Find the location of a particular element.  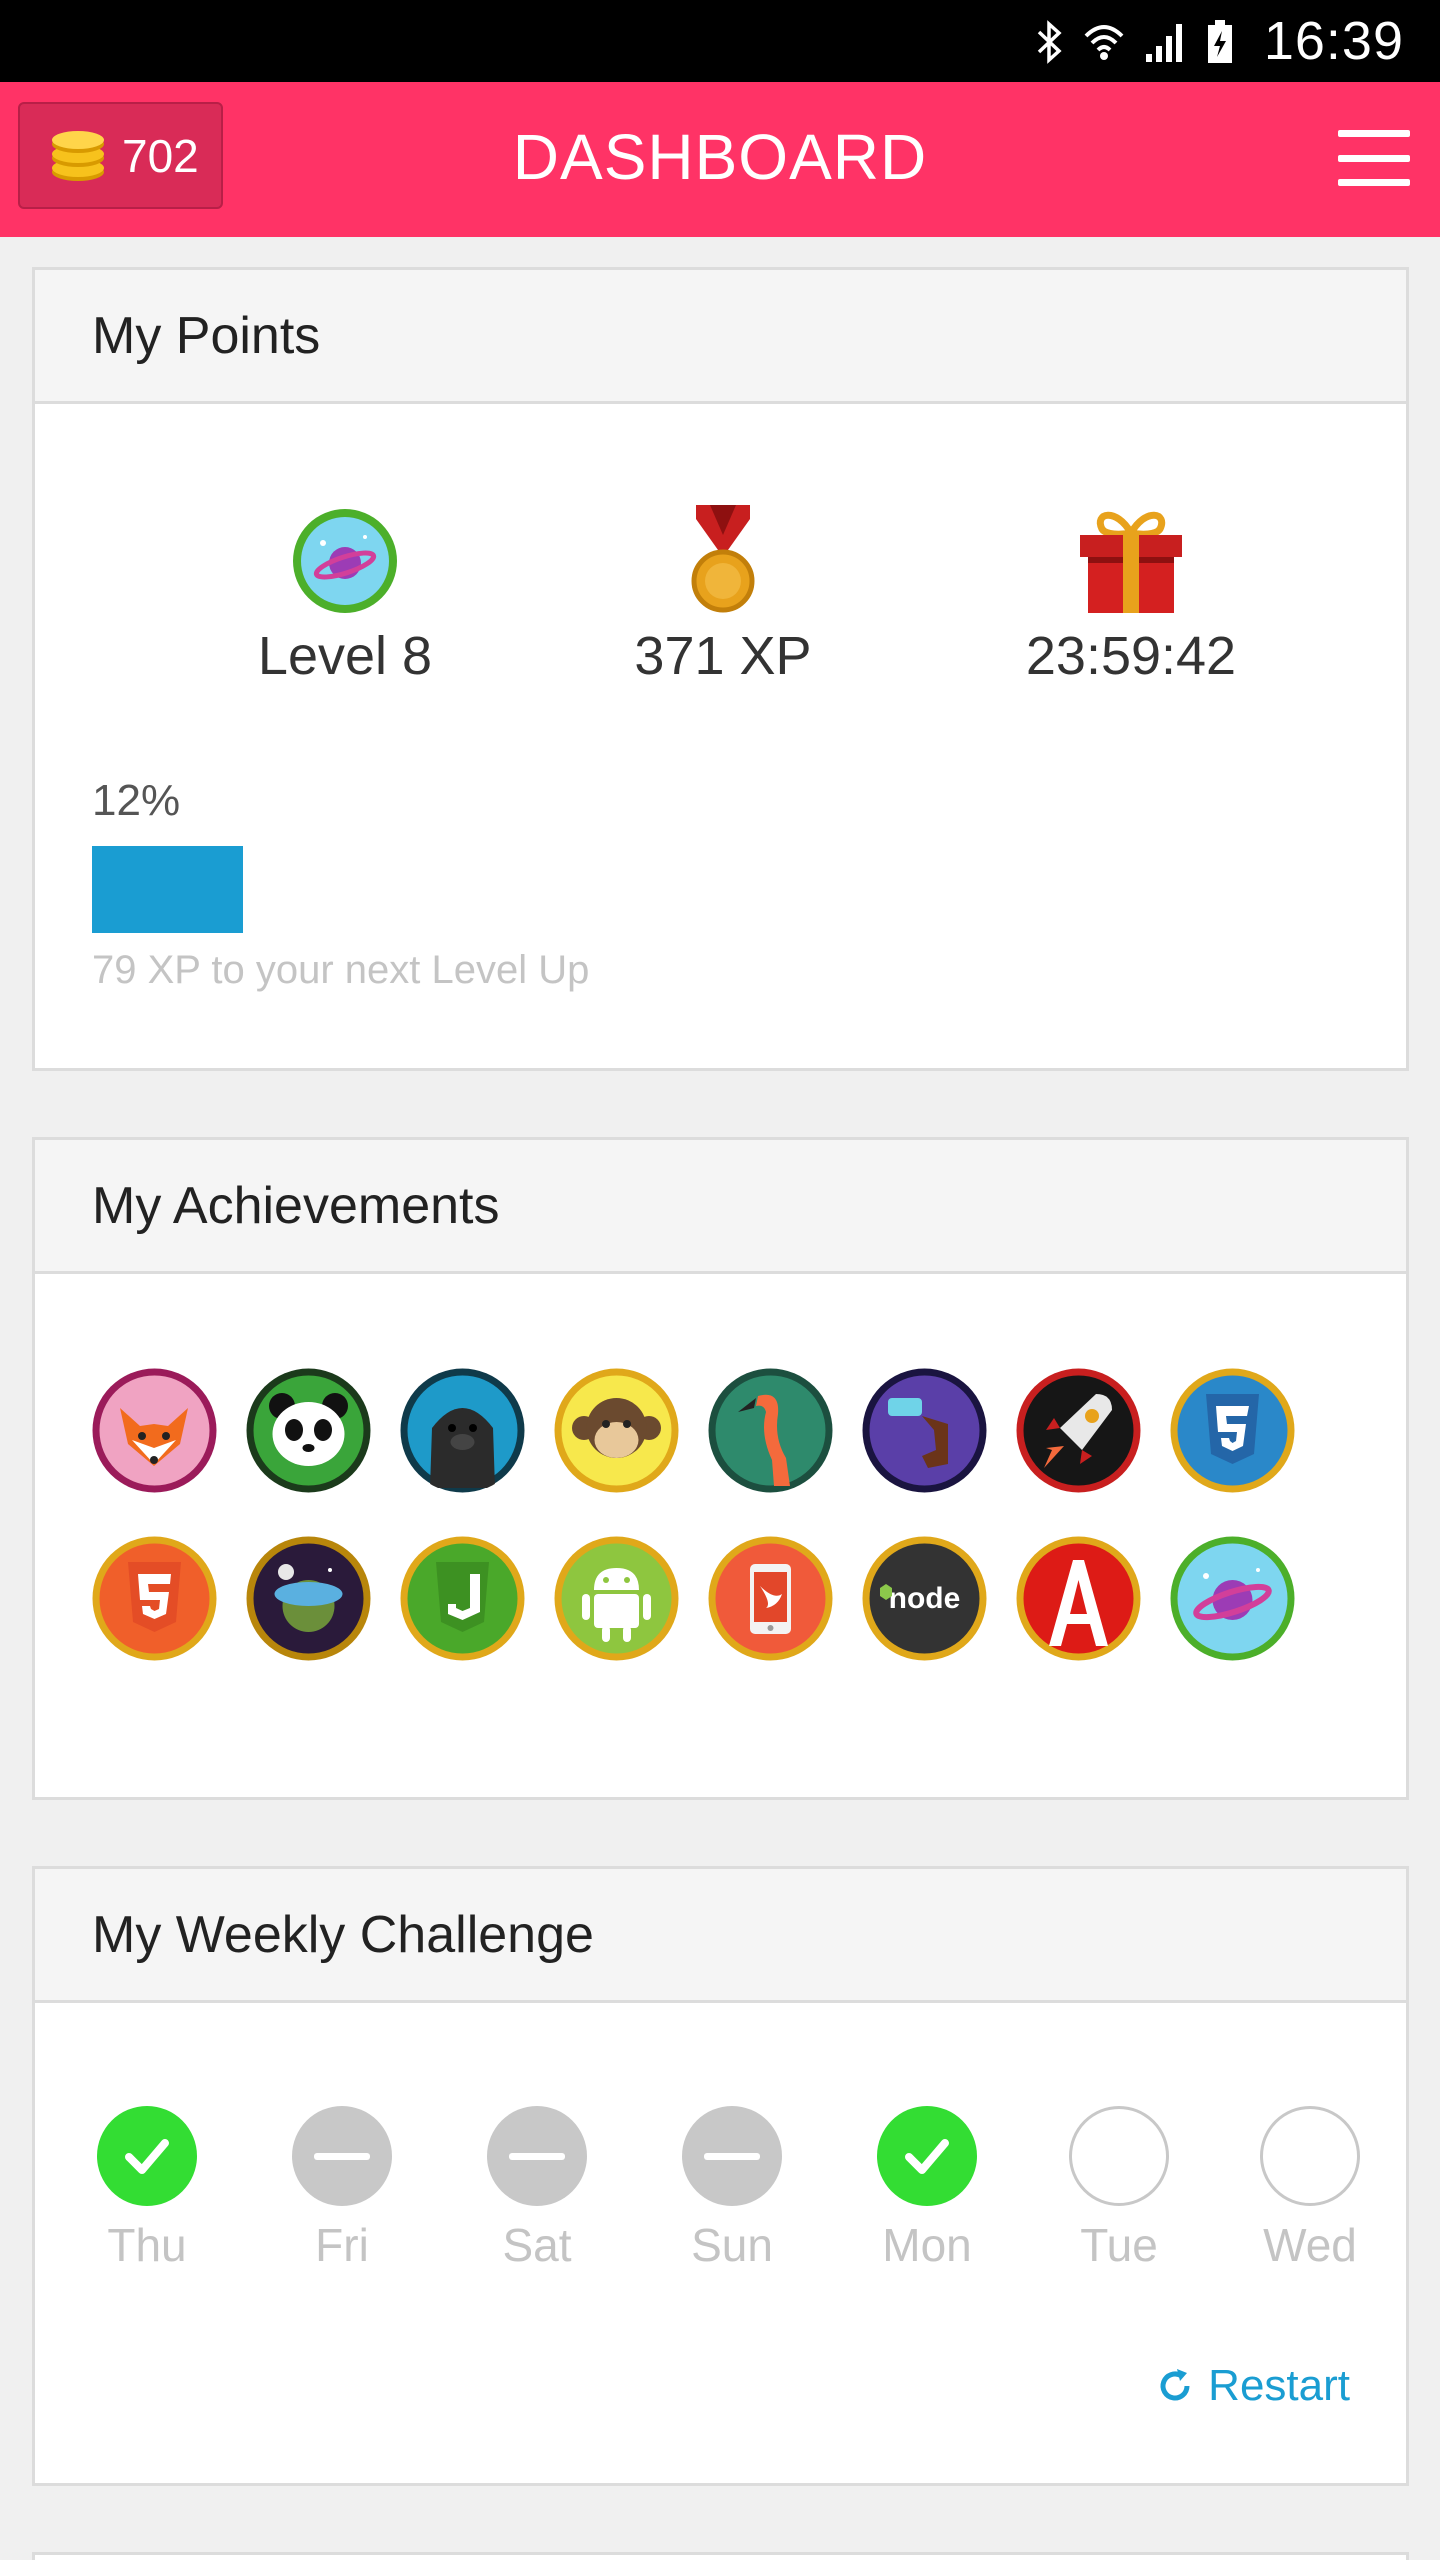

day-sun: Sun is located at coordinates (732, 2189).